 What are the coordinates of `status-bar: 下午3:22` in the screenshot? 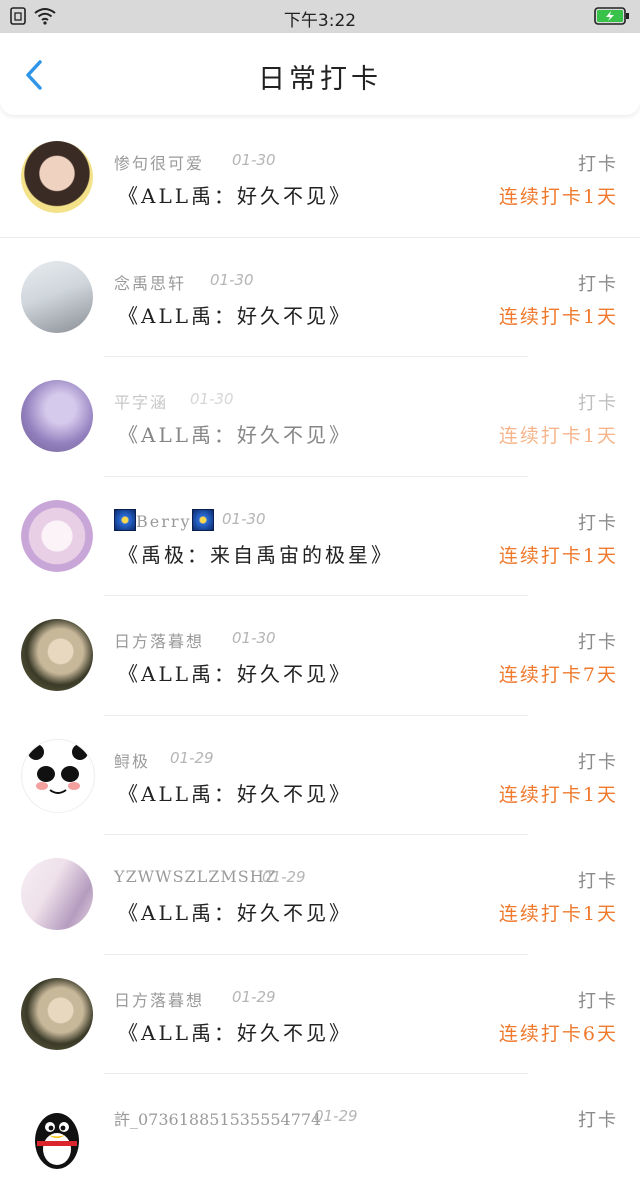 It's located at (320, 16).